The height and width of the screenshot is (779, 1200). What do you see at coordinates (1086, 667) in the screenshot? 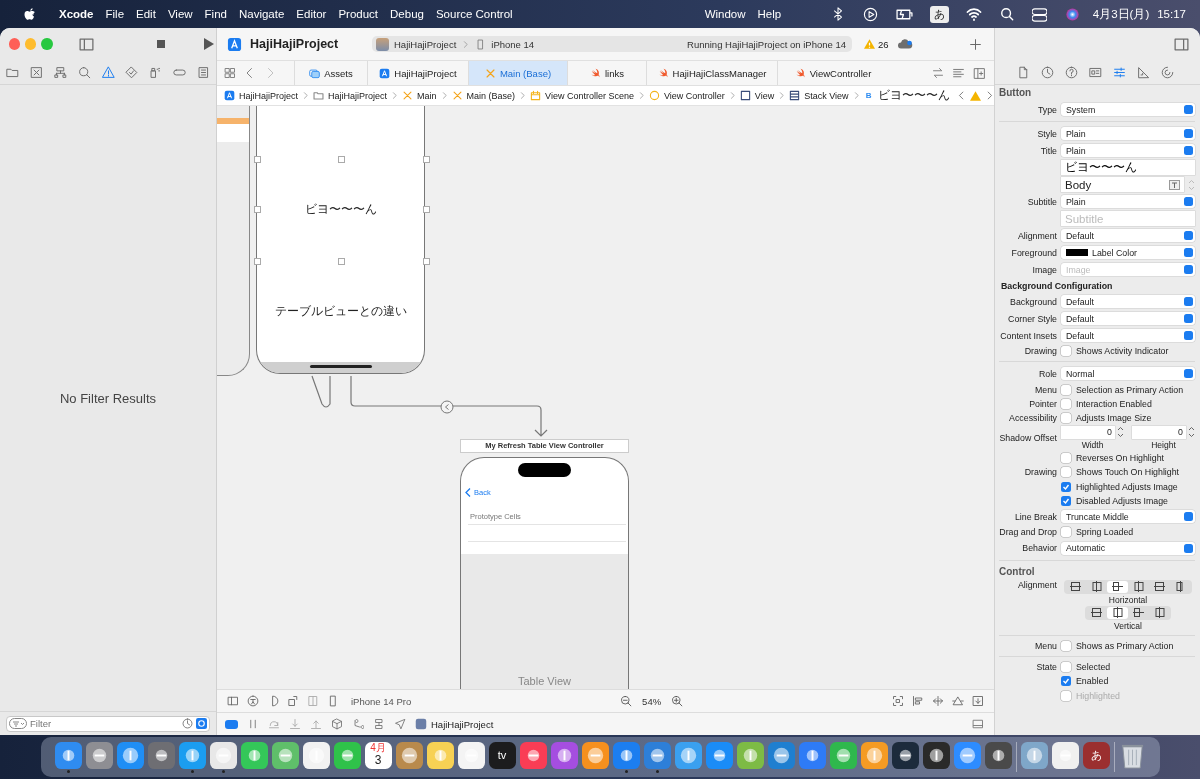
I see `checkbox: Selected` at bounding box center [1086, 667].